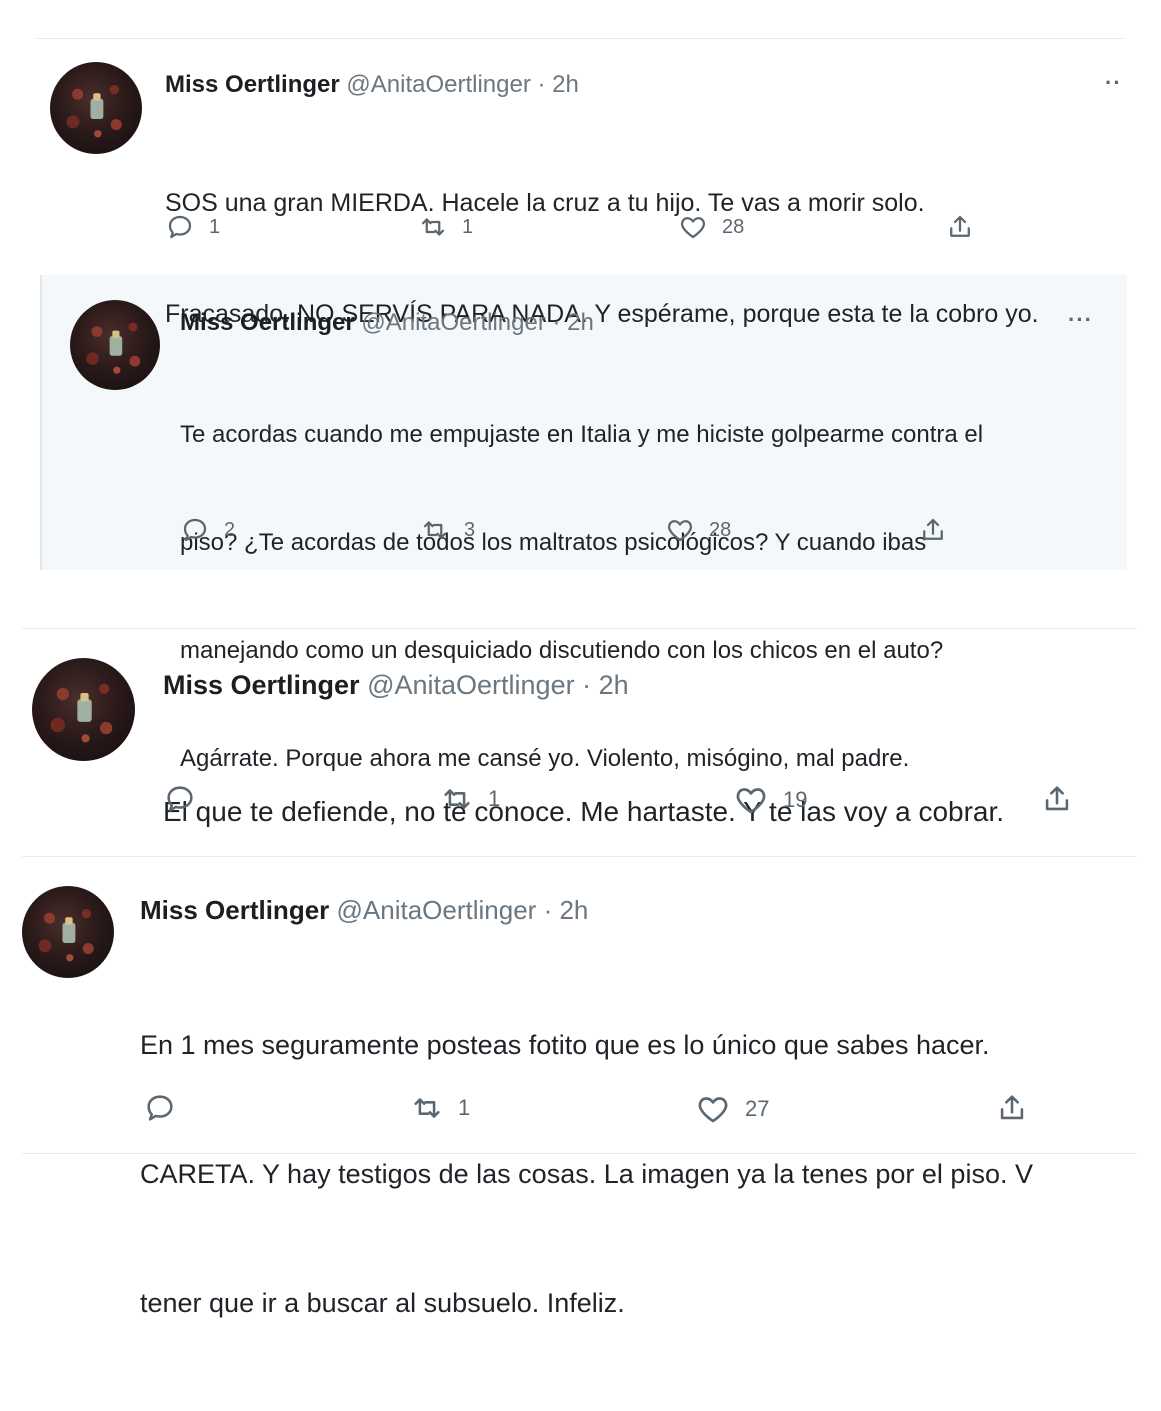 This screenshot has width=1161, height=1411. I want to click on reply-count: 1, so click(215, 226).